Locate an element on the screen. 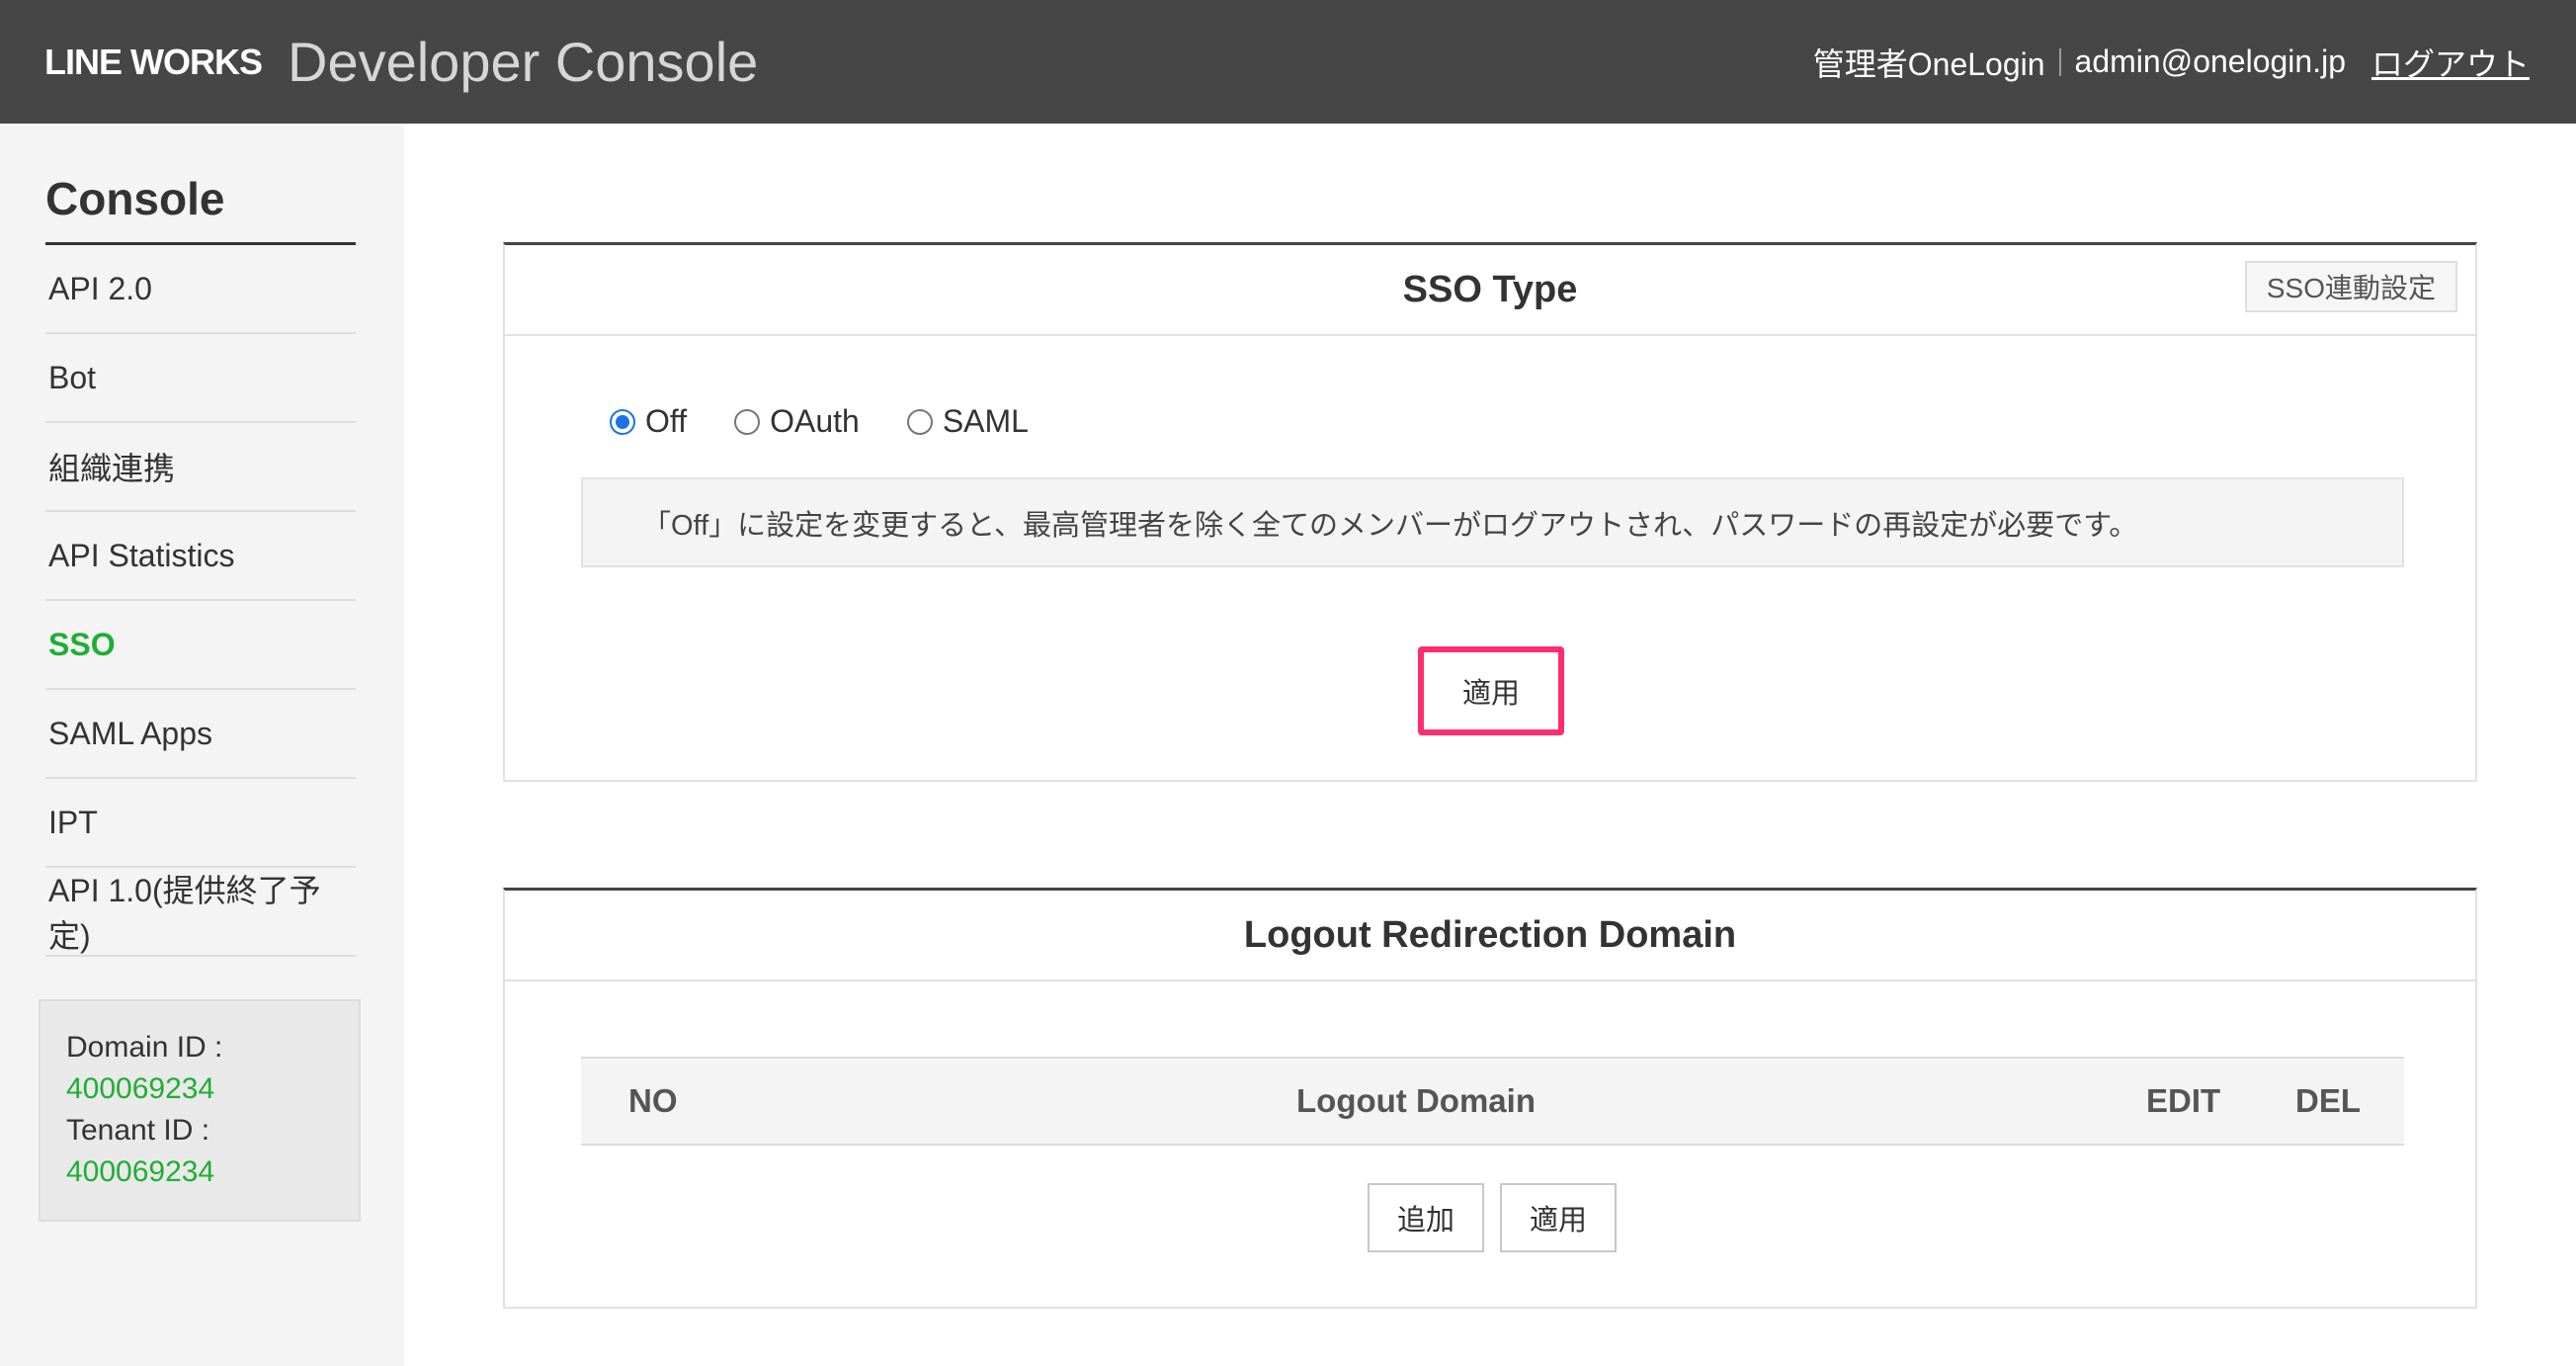 This screenshot has height=1366, width=2576. domain-id-label: Domain ID : is located at coordinates (144, 1047).